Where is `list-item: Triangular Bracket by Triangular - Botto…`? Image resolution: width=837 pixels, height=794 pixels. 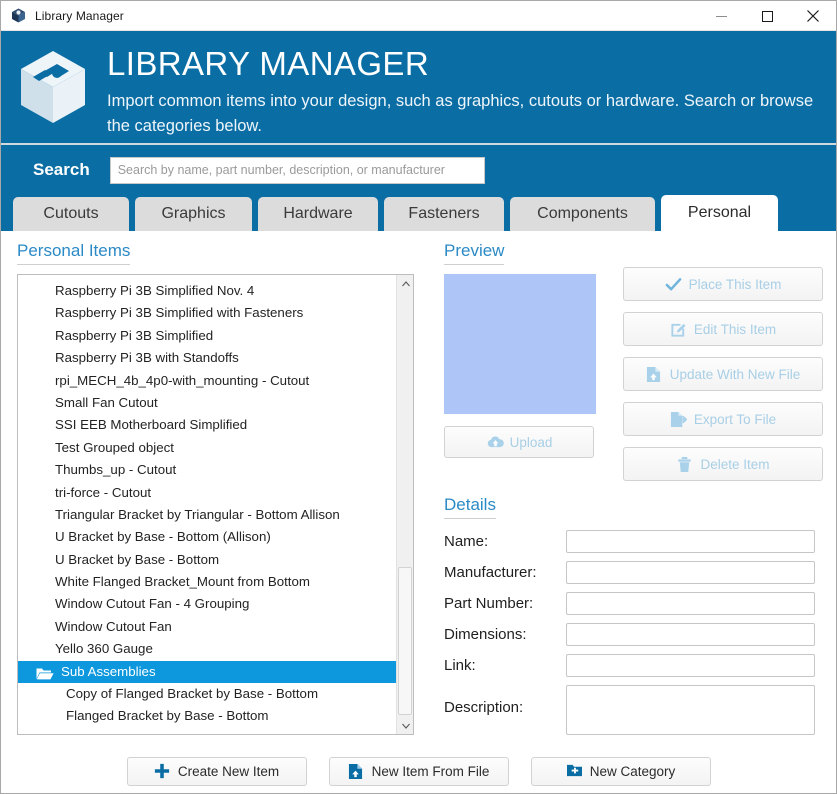 list-item: Triangular Bracket by Triangular - Botto… is located at coordinates (207, 515).